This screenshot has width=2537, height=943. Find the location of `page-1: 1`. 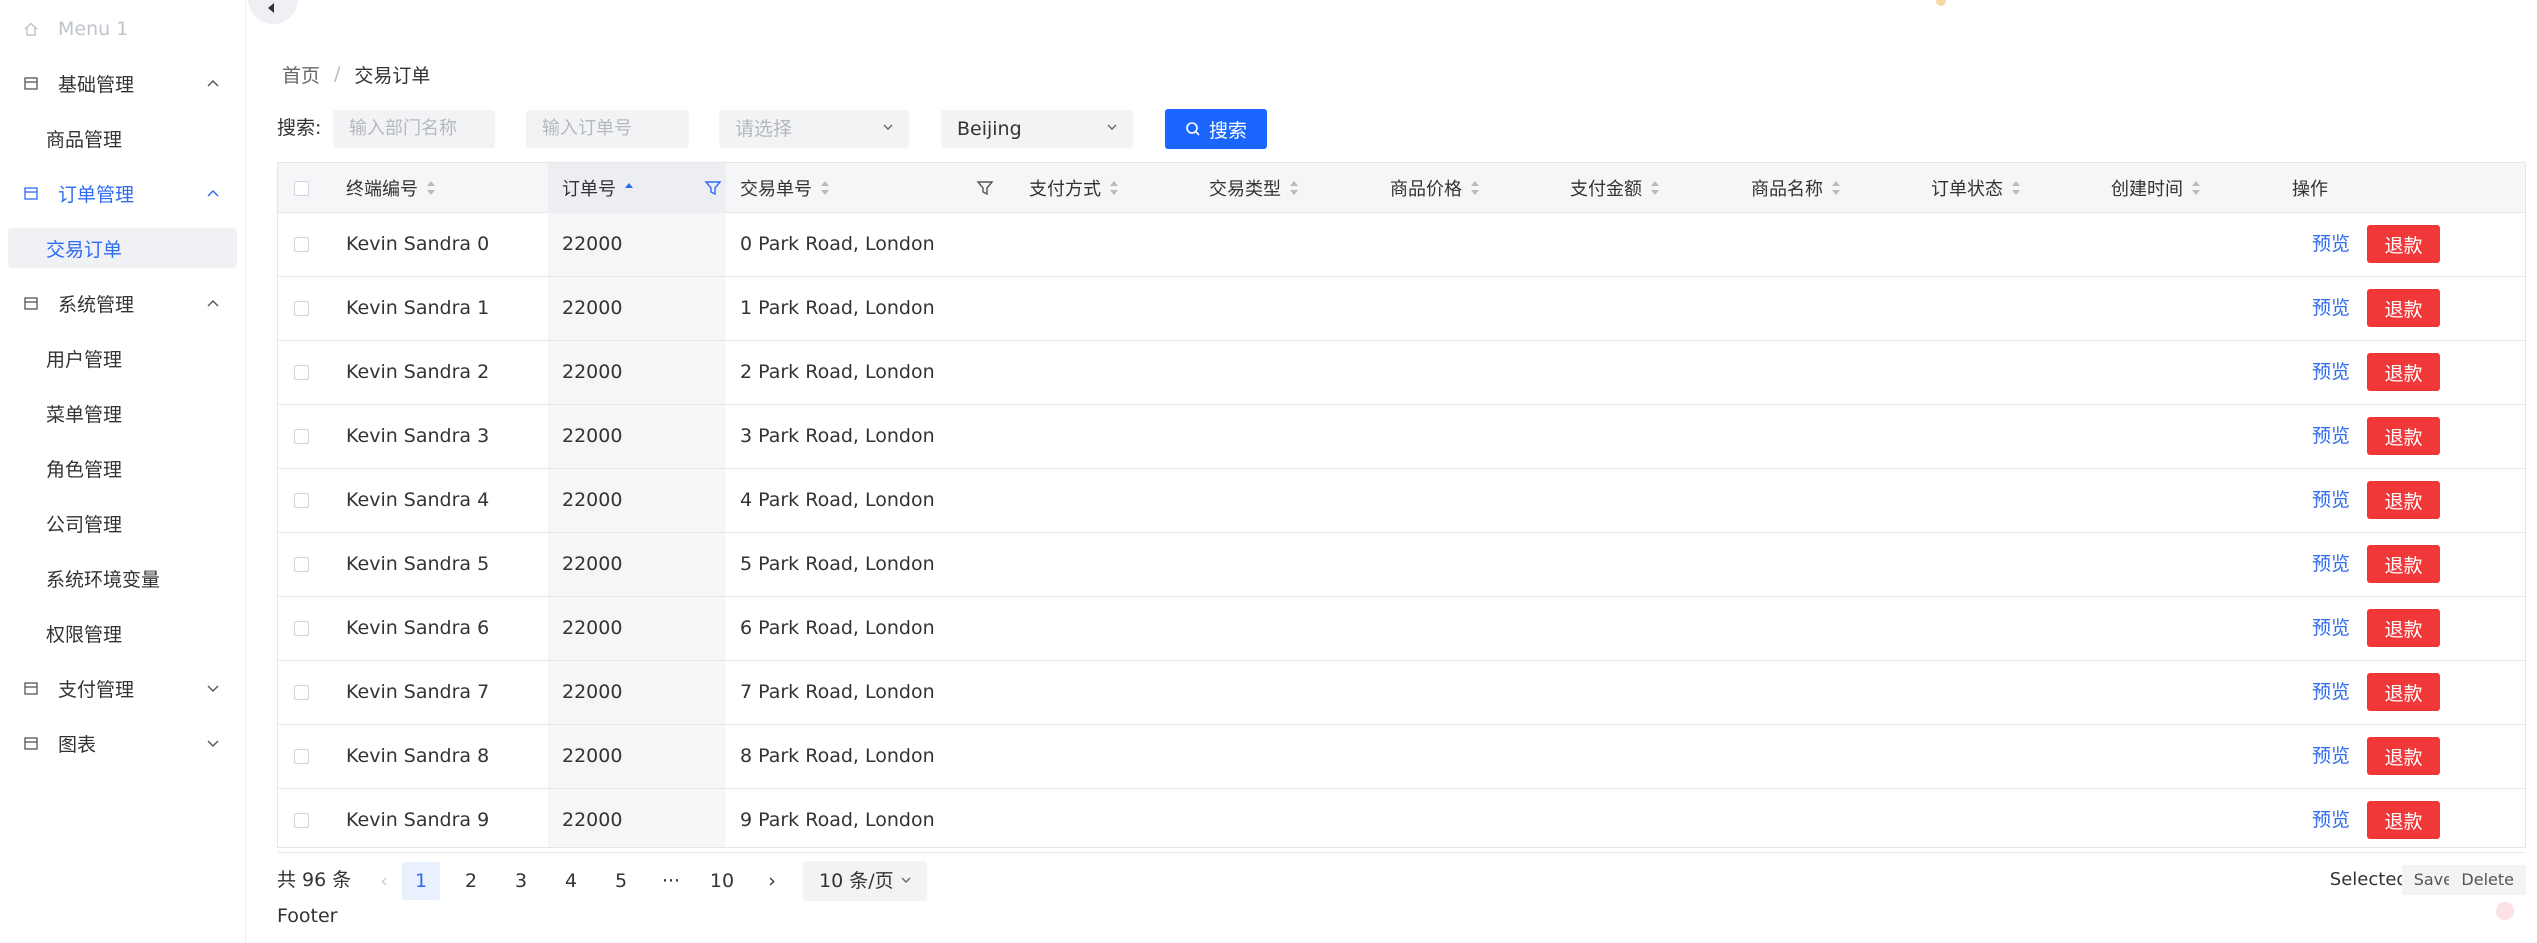

page-1: 1 is located at coordinates (421, 881).